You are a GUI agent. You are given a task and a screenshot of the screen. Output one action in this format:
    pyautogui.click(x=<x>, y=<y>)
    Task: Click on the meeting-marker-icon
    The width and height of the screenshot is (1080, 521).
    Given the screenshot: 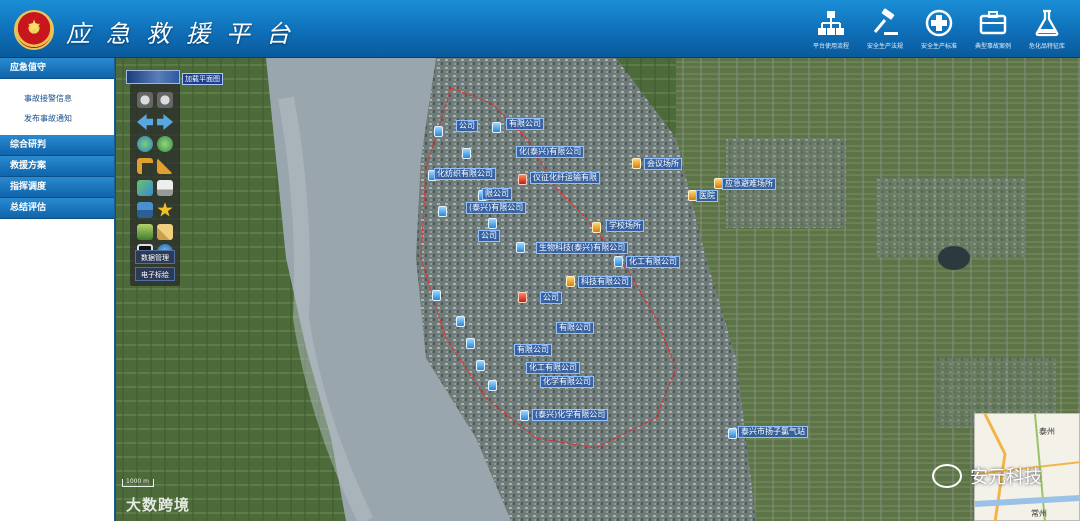 What is the action you would take?
    pyautogui.click(x=636, y=163)
    